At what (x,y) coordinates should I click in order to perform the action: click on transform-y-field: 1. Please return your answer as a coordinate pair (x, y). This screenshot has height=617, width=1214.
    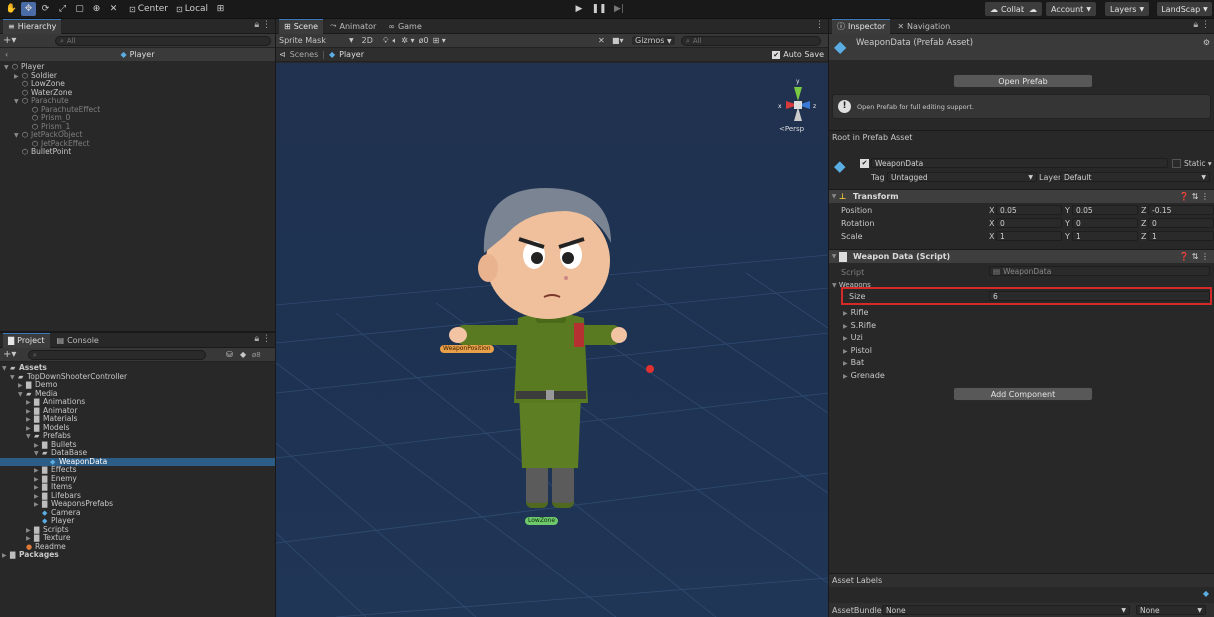
    Looking at the image, I should click on (1105, 236).